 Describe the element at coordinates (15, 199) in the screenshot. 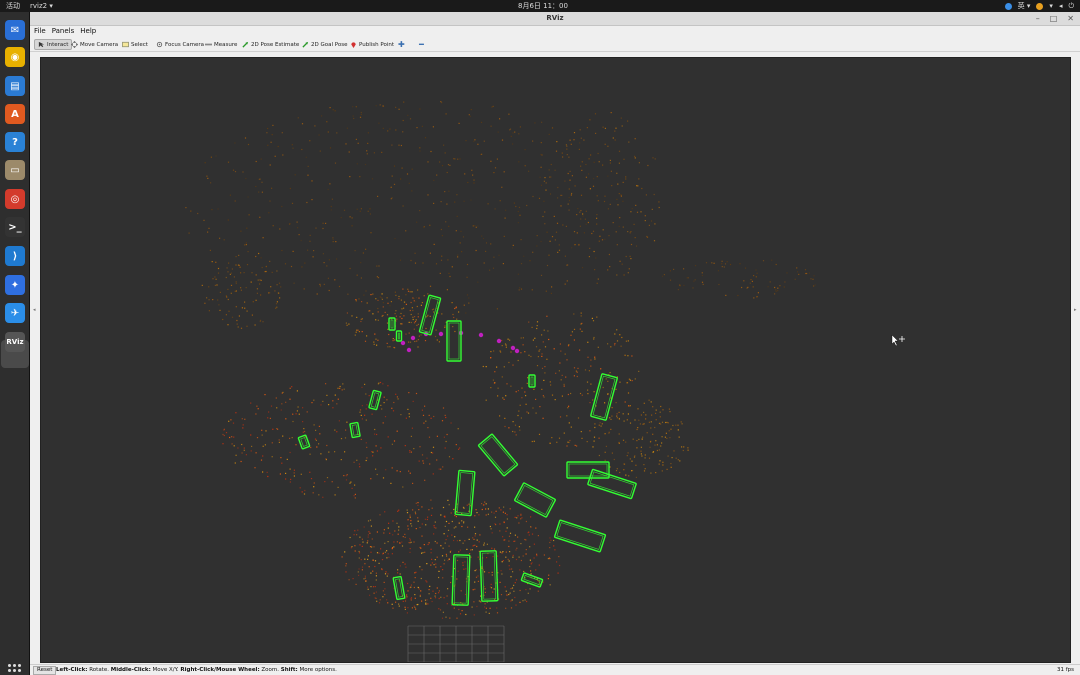

I see `chrome-icon: ◎` at that location.